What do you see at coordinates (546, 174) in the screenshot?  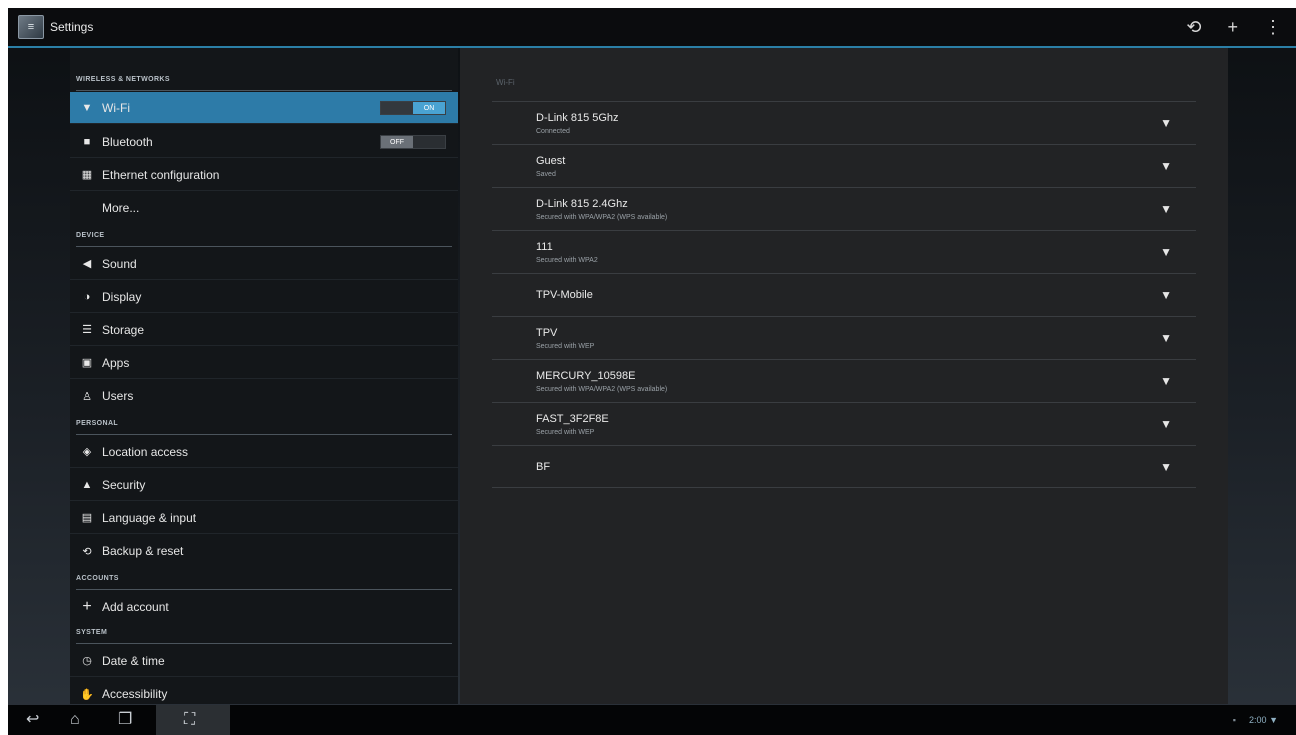 I see `network-status: Saved` at bounding box center [546, 174].